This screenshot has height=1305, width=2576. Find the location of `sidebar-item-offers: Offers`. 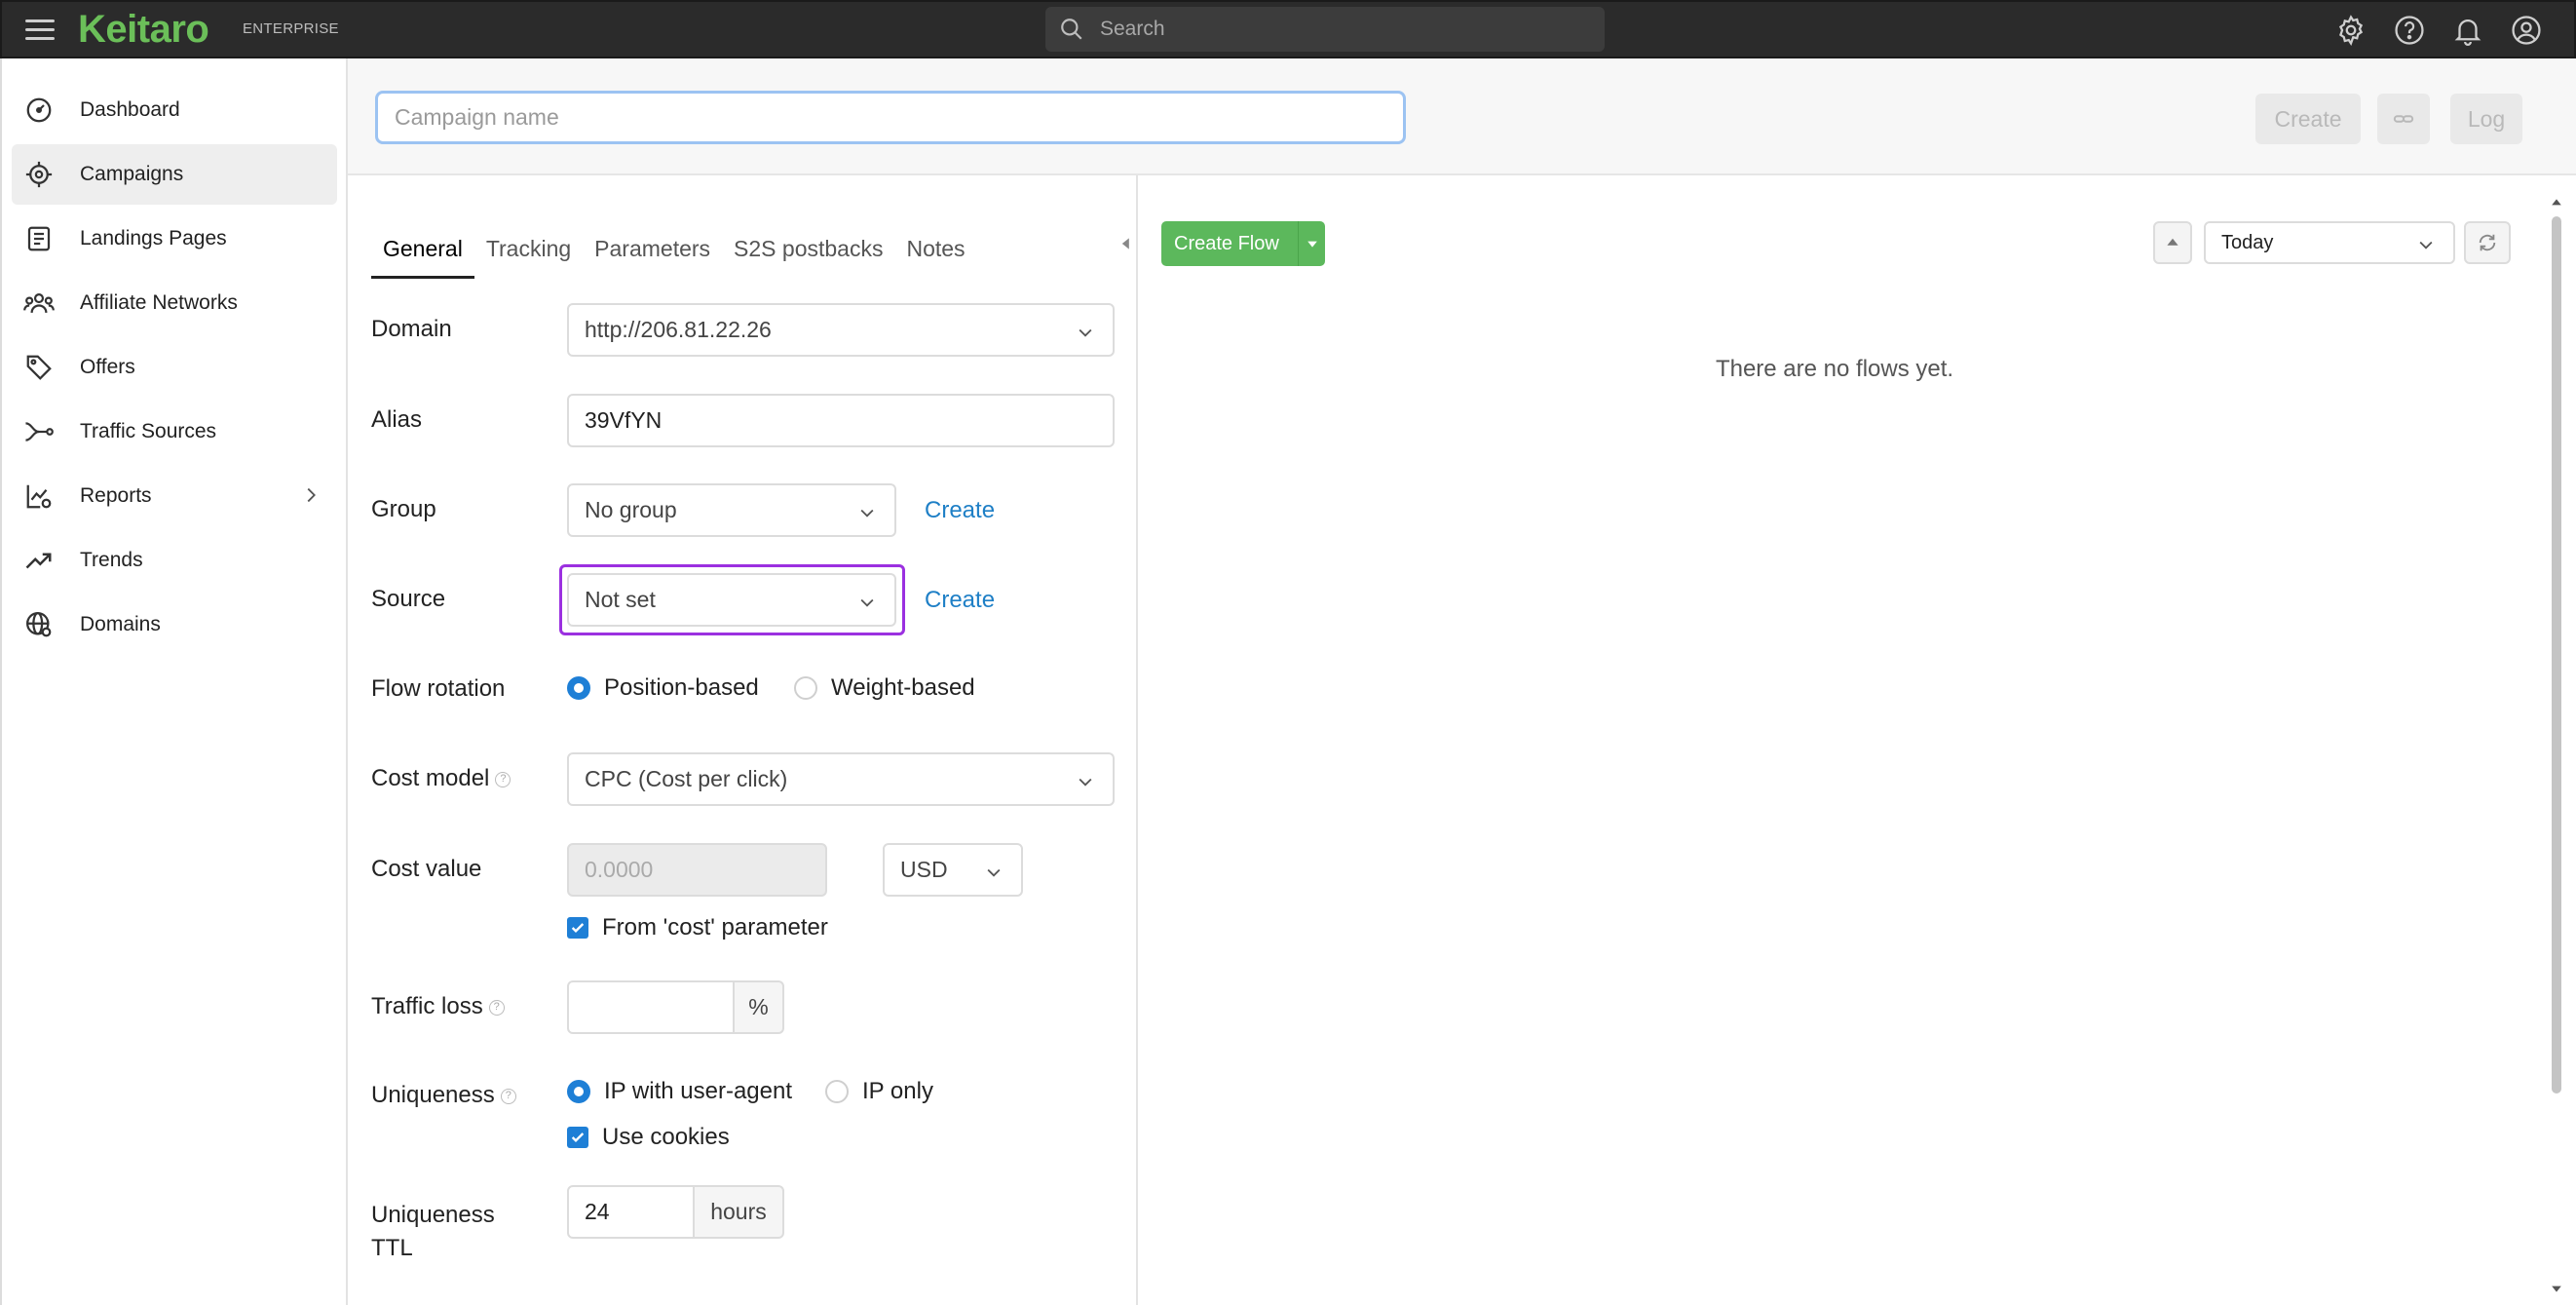

sidebar-item-offers: Offers is located at coordinates (174, 367).